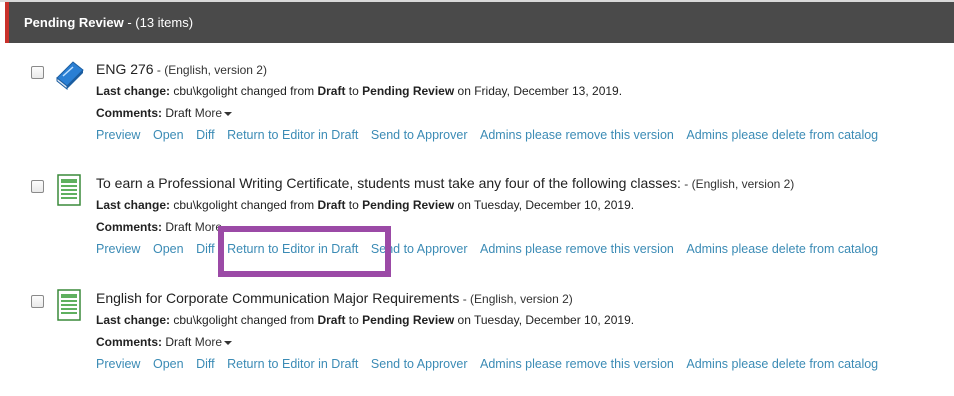  Describe the element at coordinates (548, 91) in the screenshot. I see `change-date: Friday, December 13, 2019.` at that location.